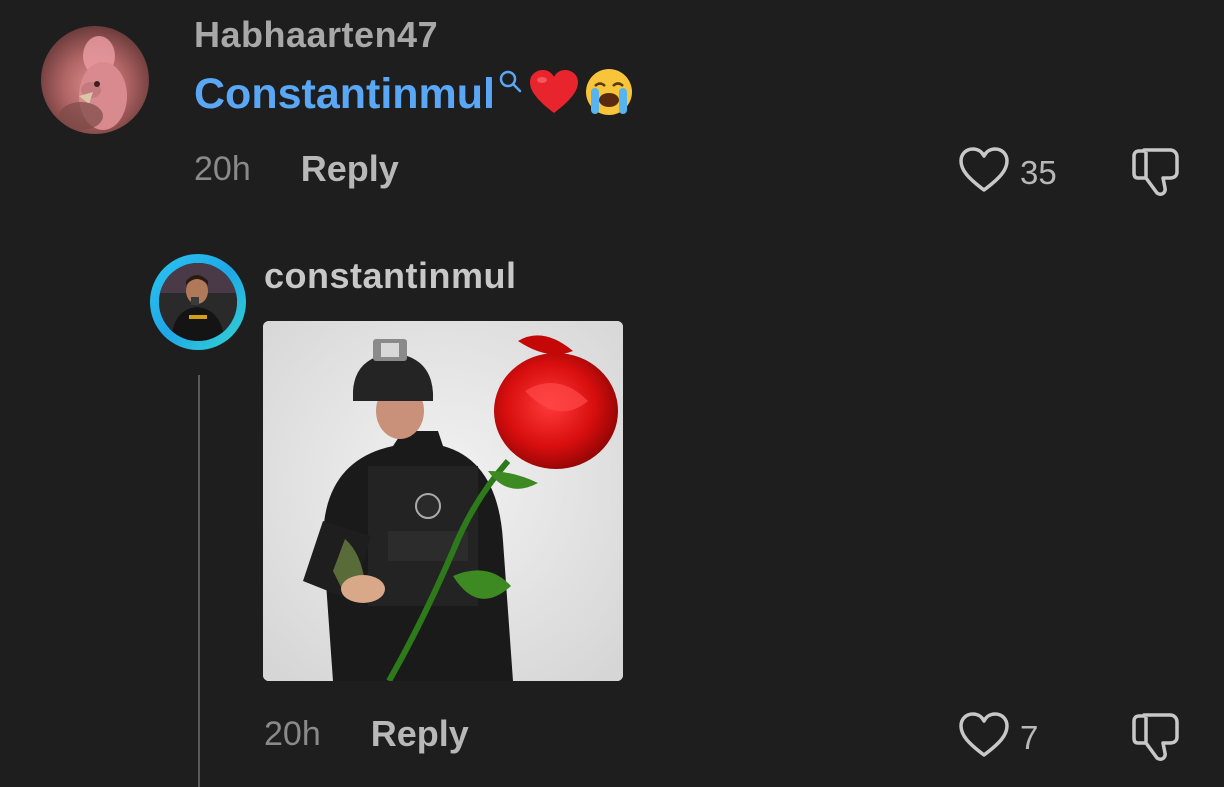  I want to click on reply-time: 20h, so click(292, 733).